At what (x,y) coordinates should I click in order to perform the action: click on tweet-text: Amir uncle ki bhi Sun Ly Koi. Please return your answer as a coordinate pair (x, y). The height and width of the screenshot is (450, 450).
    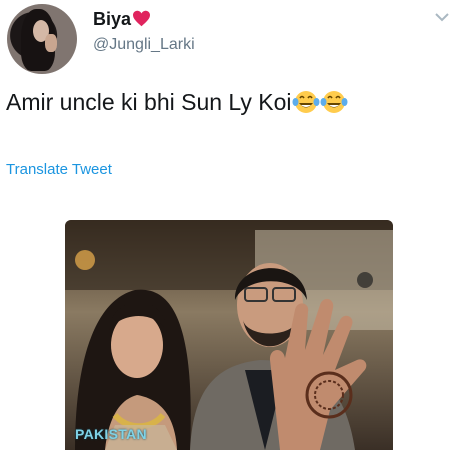
    Looking at the image, I should click on (177, 102).